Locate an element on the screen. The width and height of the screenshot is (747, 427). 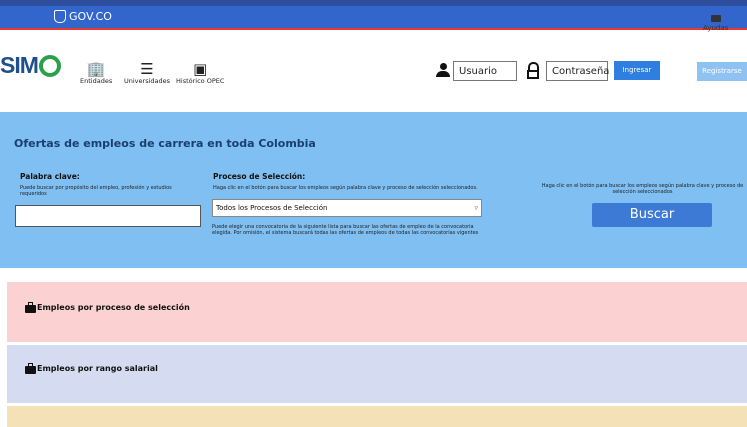
password-field: Contraseña is located at coordinates (577, 71).